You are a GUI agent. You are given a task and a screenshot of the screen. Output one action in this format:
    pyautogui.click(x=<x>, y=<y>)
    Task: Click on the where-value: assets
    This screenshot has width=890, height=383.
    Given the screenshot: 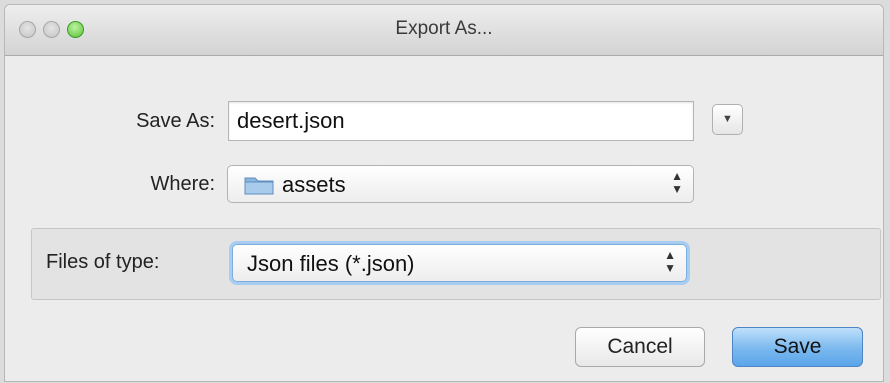 What is the action you would take?
    pyautogui.click(x=314, y=184)
    